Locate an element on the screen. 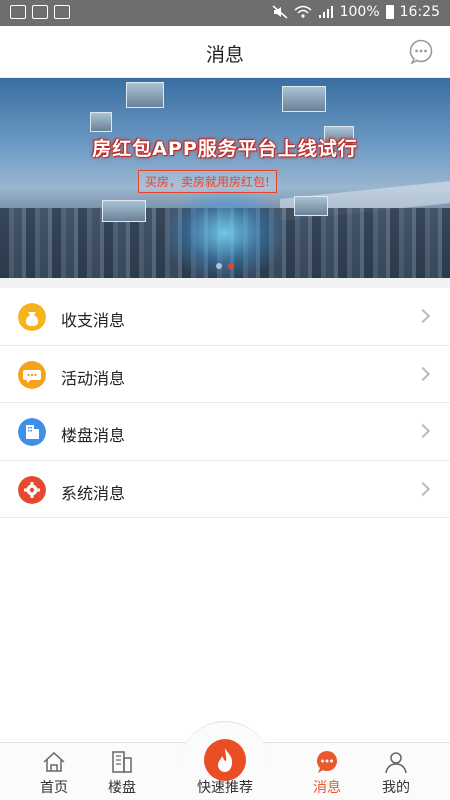 This screenshot has height=800, width=450. tab-label: 我的 is located at coordinates (396, 788).